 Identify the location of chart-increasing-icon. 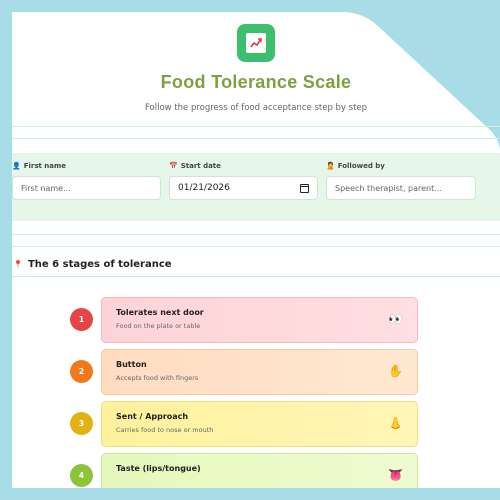
(256, 43).